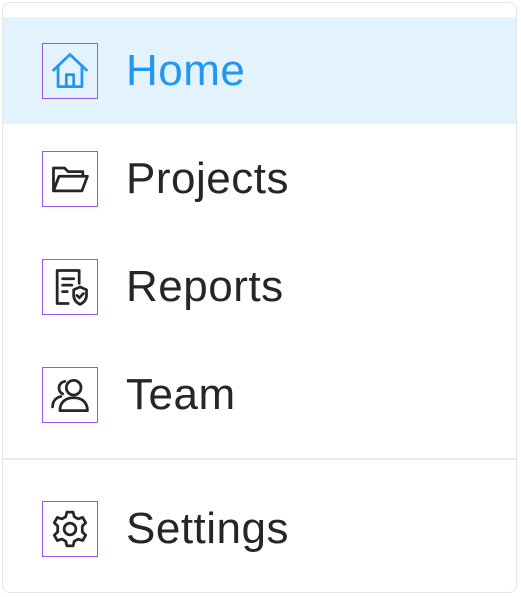 Image resolution: width=521 pixels, height=597 pixels. What do you see at coordinates (259, 459) in the screenshot?
I see `menu-divider` at bounding box center [259, 459].